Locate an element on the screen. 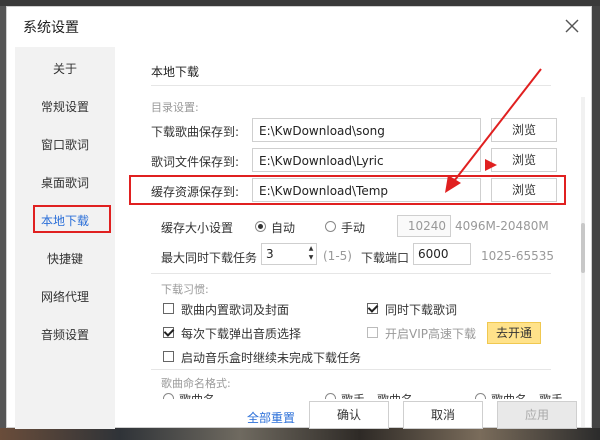  download-lyrics-checkbox is located at coordinates (372, 308).